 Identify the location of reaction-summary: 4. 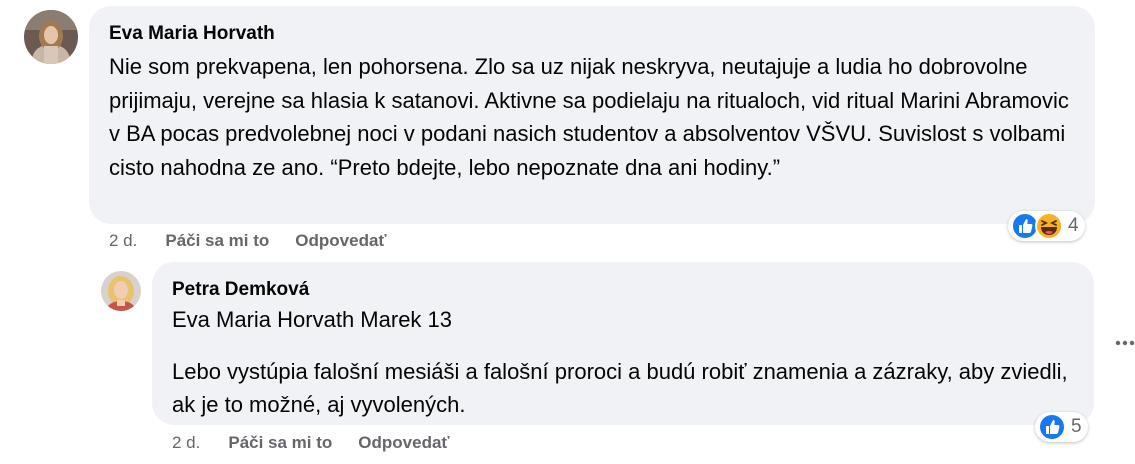
(1046, 226).